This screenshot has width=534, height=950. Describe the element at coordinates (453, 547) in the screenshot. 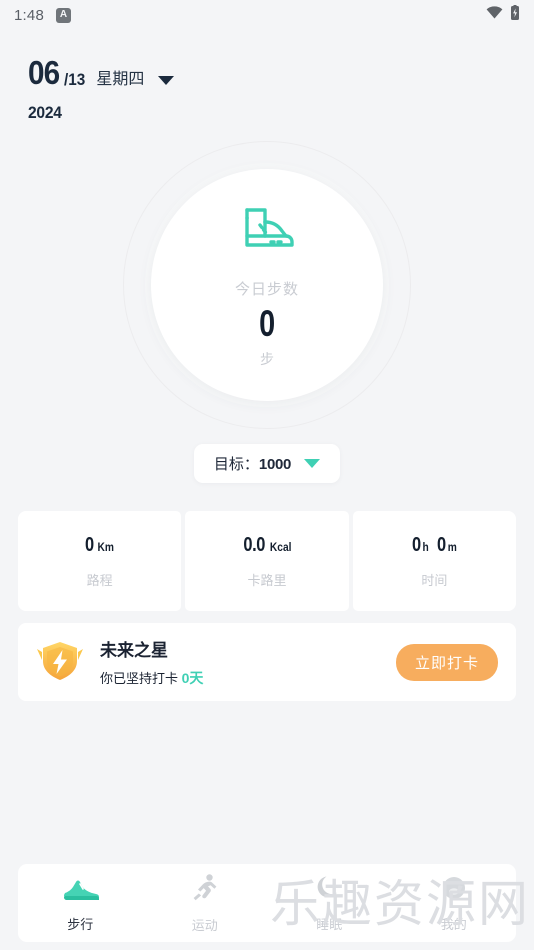

I see `time-minutes-unit: m` at that location.